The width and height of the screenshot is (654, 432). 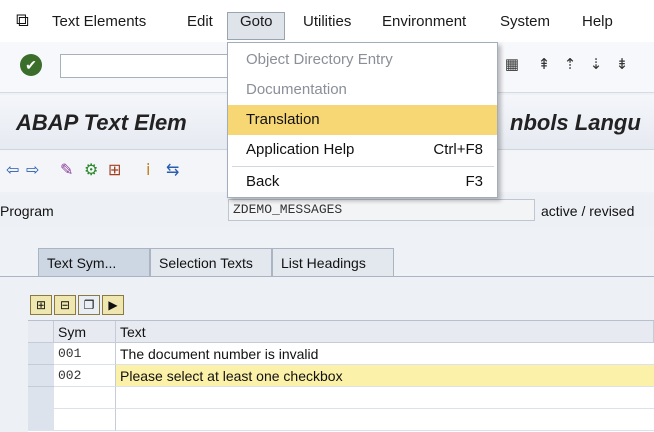 I want to click on page-title-left: ABAP Text Elem, so click(x=101, y=122).